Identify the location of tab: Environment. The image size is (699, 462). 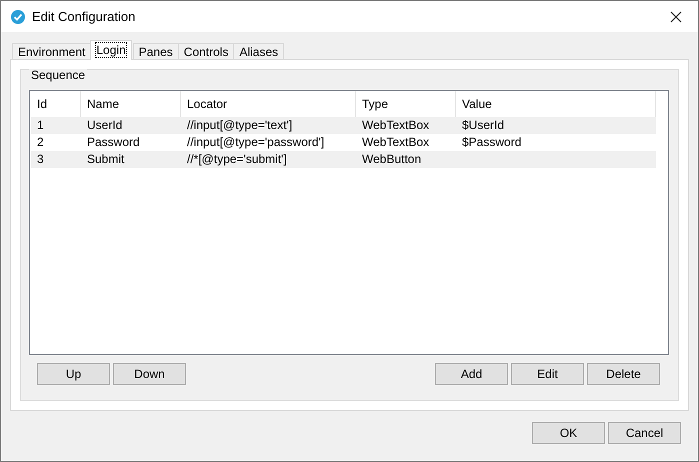
(52, 51).